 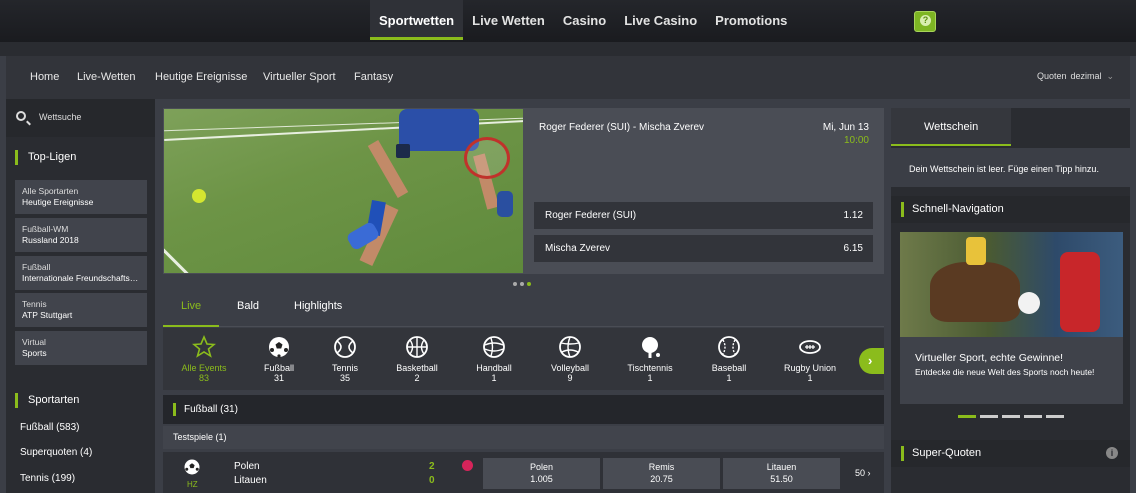 I want to click on league-name: Sports, so click(x=34, y=353).